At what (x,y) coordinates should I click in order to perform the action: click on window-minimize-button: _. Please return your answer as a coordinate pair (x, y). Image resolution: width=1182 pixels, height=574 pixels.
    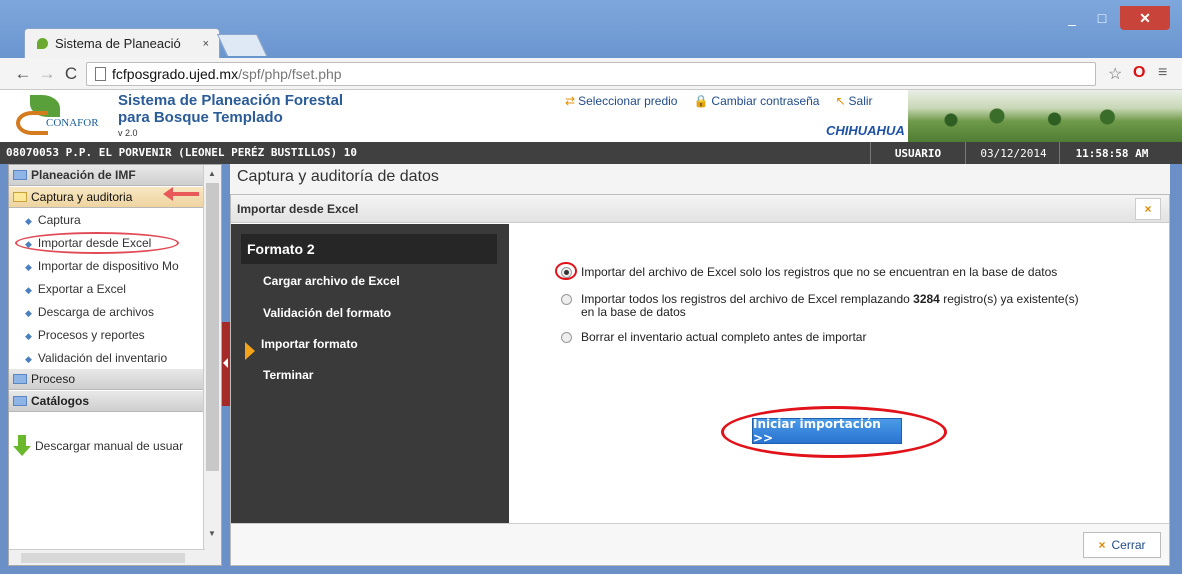
    Looking at the image, I should click on (1072, 18).